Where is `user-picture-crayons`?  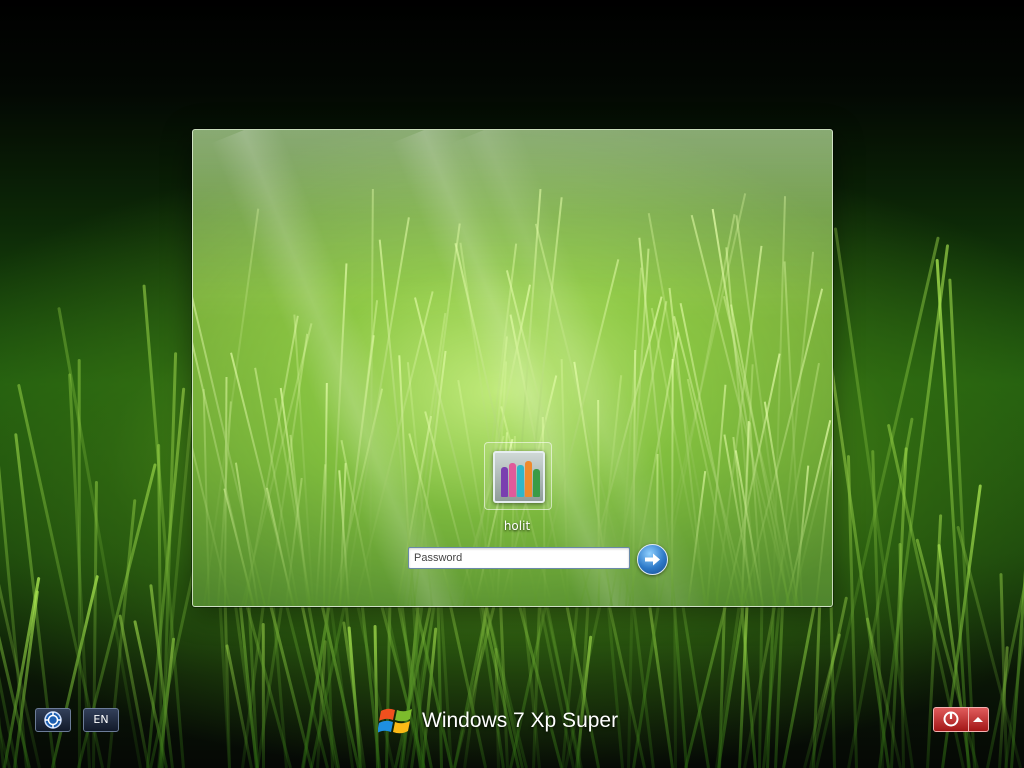
user-picture-crayons is located at coordinates (519, 477).